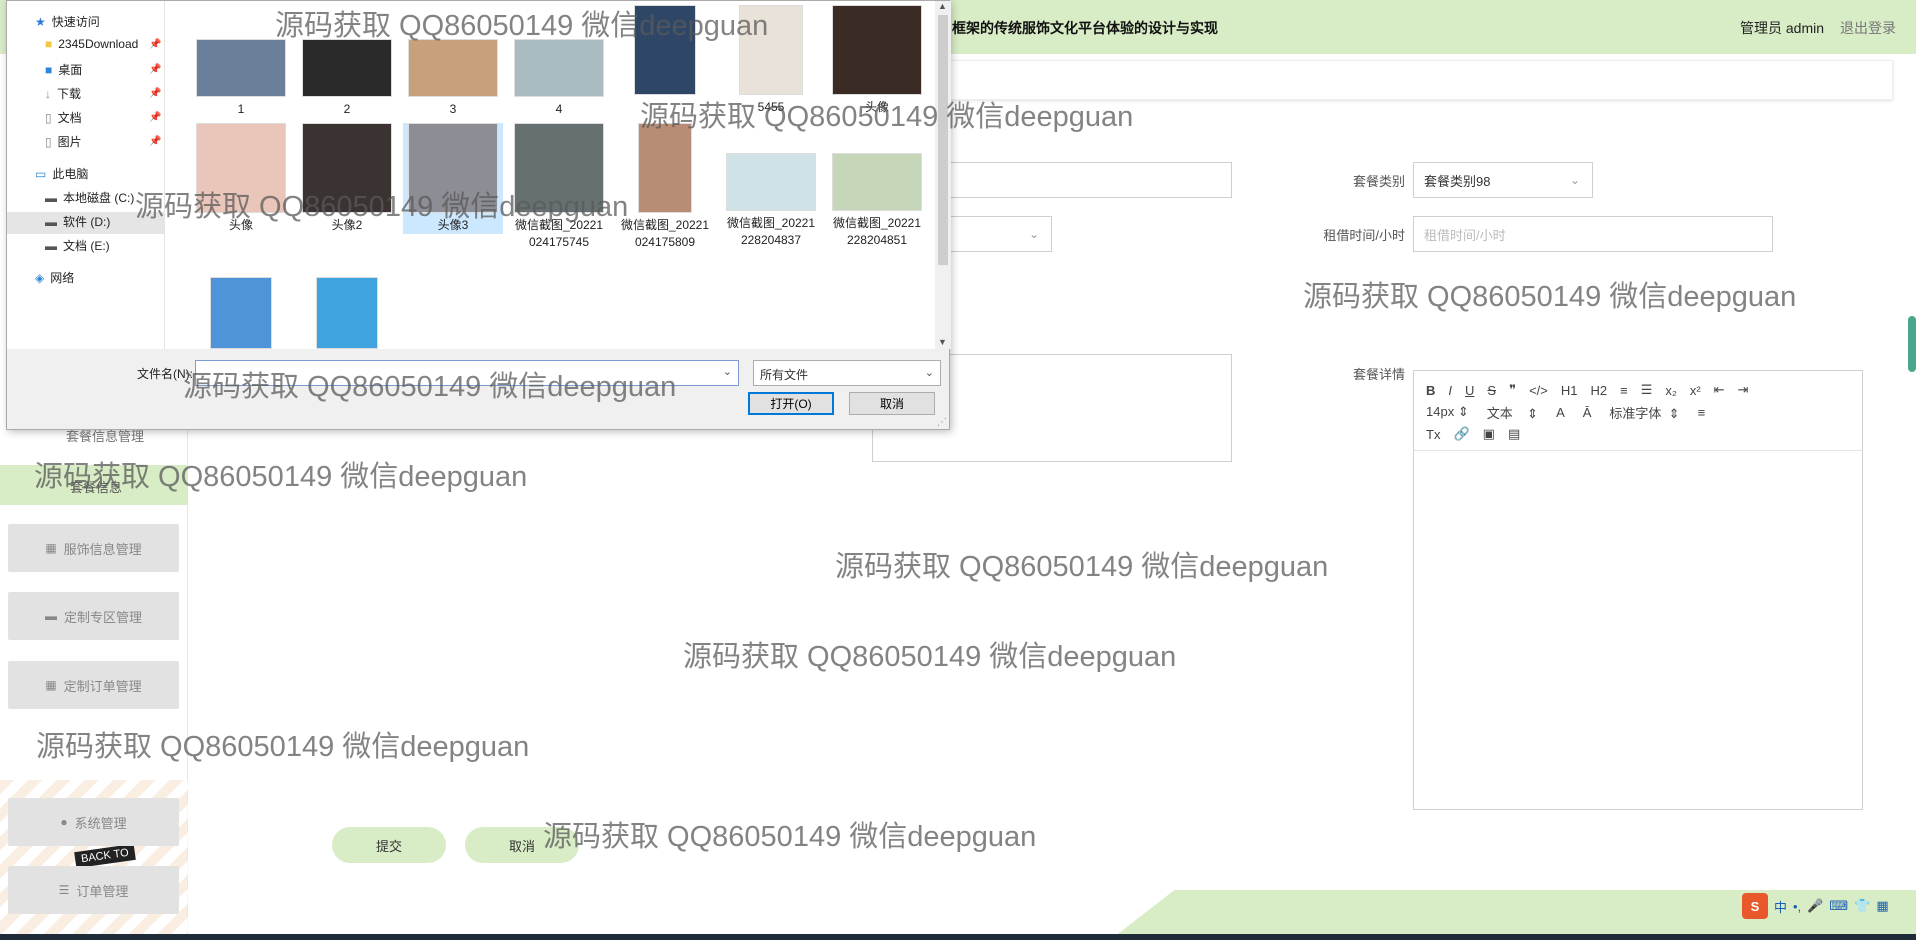  I want to click on filename-input: ⌄, so click(467, 373).